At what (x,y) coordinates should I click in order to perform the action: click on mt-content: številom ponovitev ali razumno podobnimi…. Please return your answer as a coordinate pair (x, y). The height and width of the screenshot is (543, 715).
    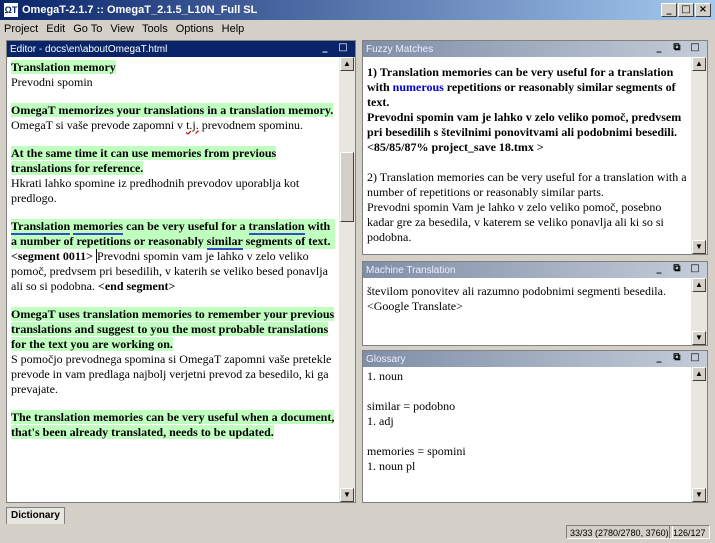
    Looking at the image, I should click on (527, 311).